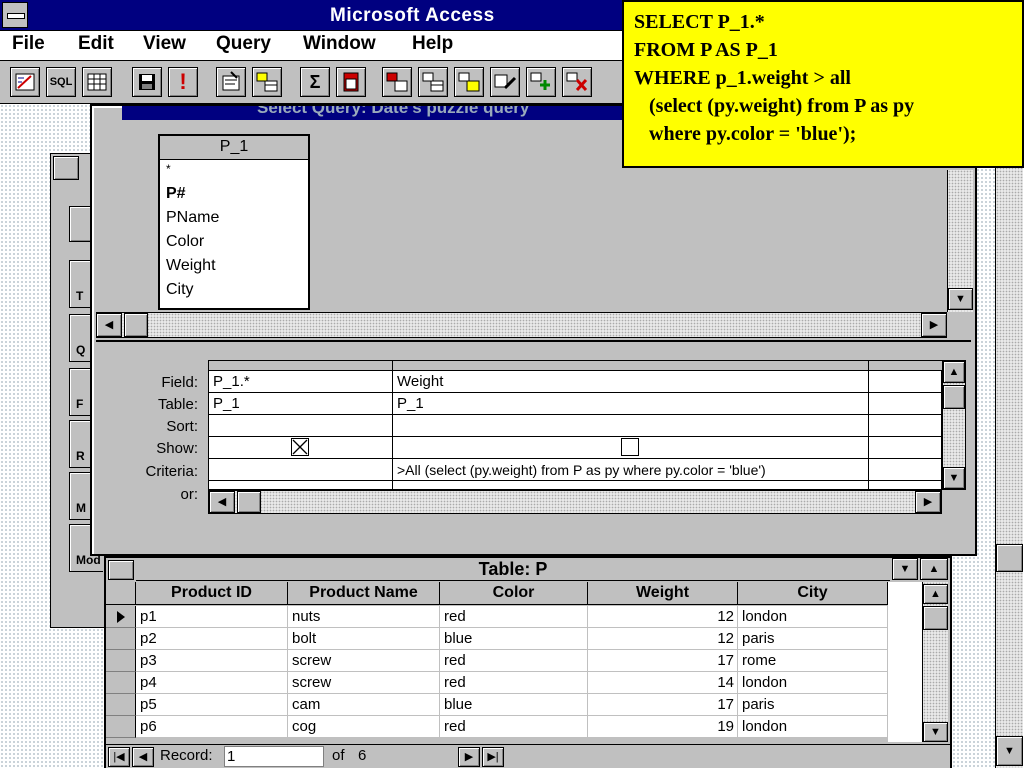 This screenshot has height=768, width=1024. I want to click on table-scroll-thumb, so click(935, 618).